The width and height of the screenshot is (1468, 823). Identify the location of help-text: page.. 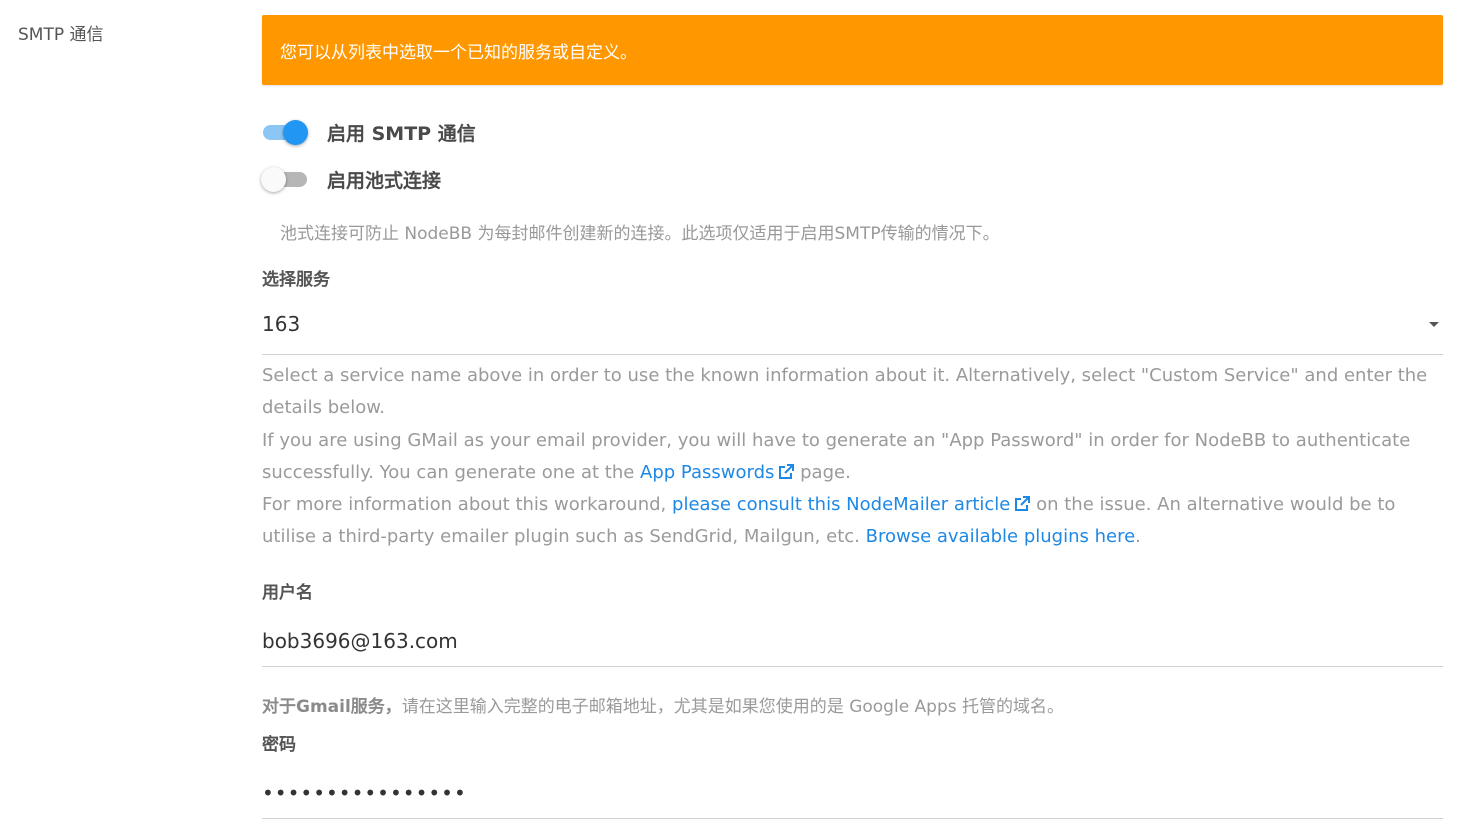
(822, 472).